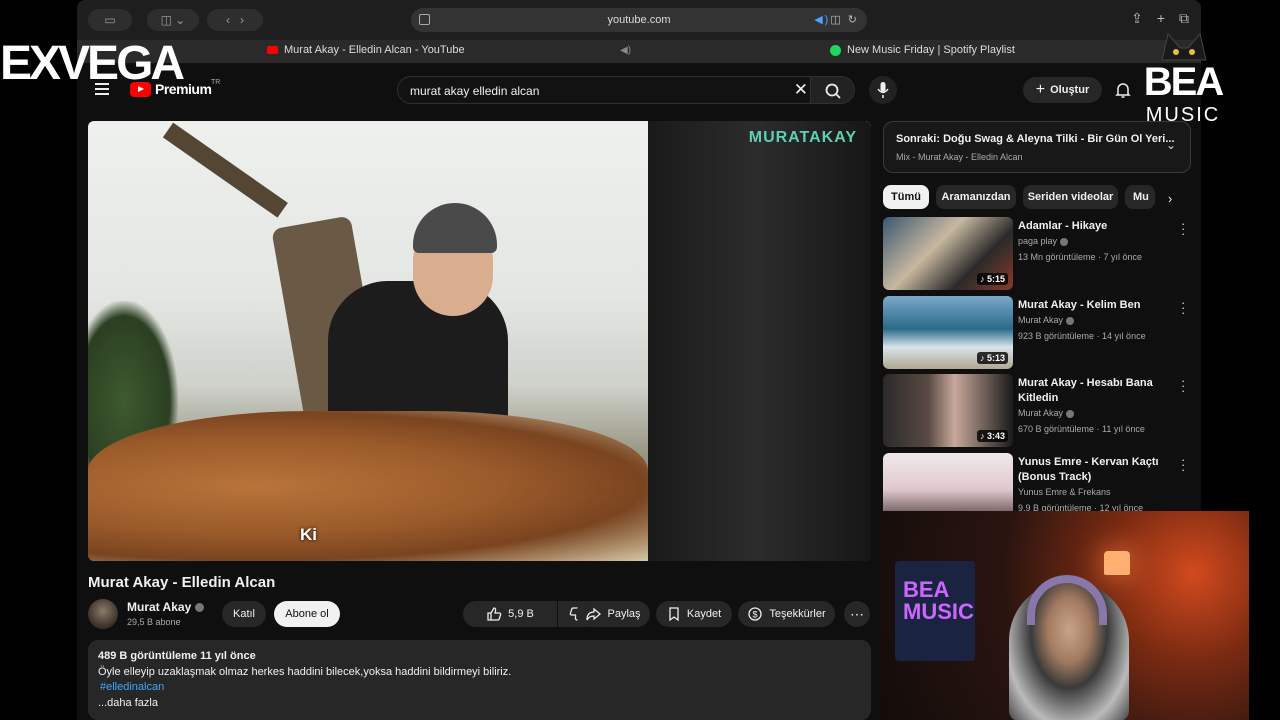 The width and height of the screenshot is (1280, 720). I want to click on search-icon, so click(833, 91).